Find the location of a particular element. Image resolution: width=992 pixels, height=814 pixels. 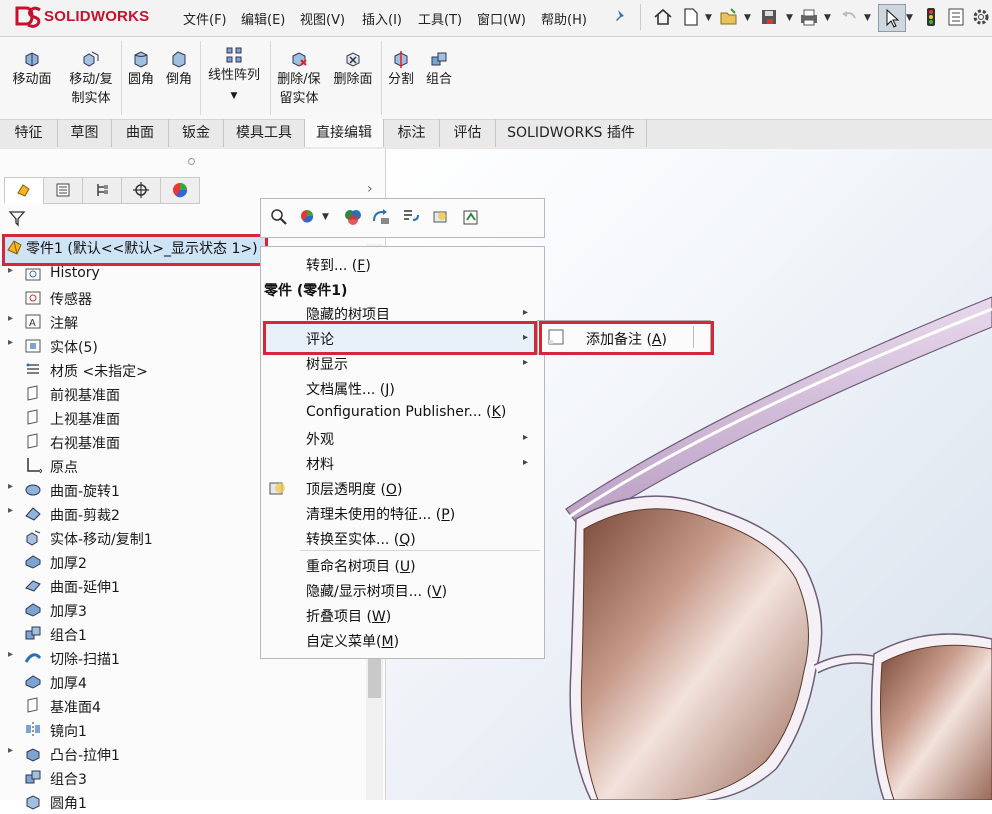

tree-item: 组合3 is located at coordinates (185, 778).